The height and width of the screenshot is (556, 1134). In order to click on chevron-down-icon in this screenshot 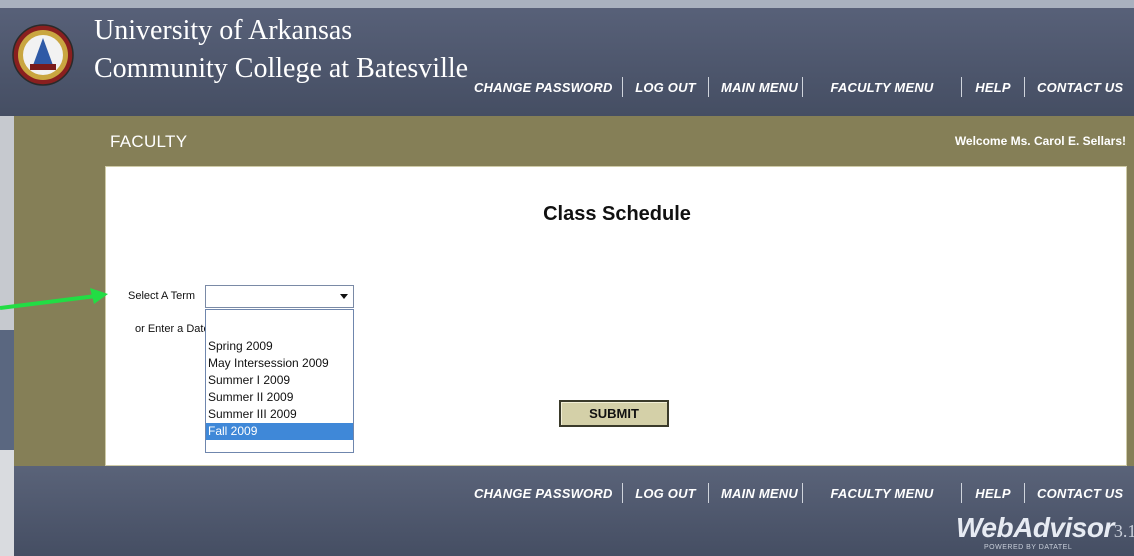, I will do `click(344, 296)`.